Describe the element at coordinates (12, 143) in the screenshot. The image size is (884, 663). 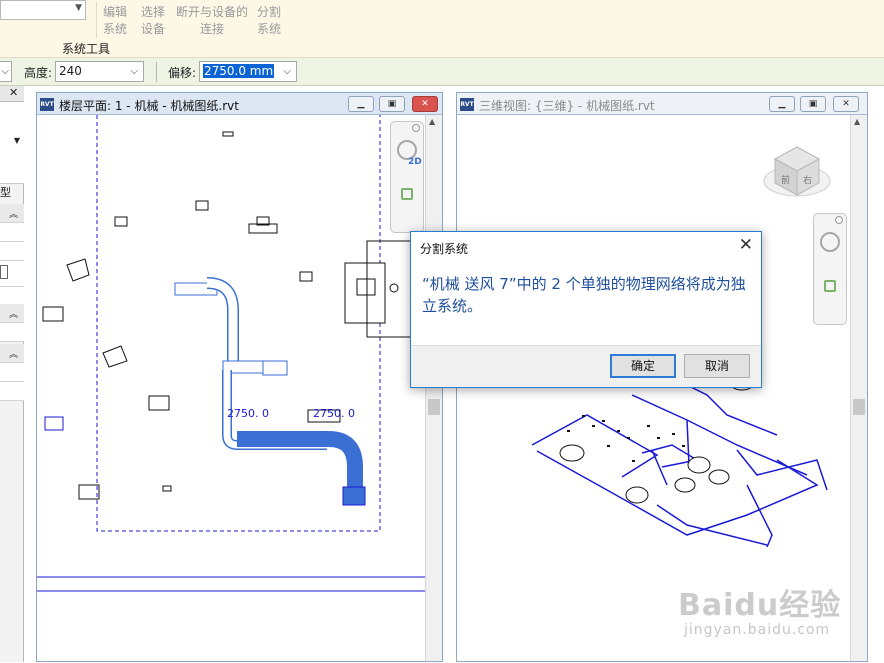
I see `type-selector: ▼` at that location.